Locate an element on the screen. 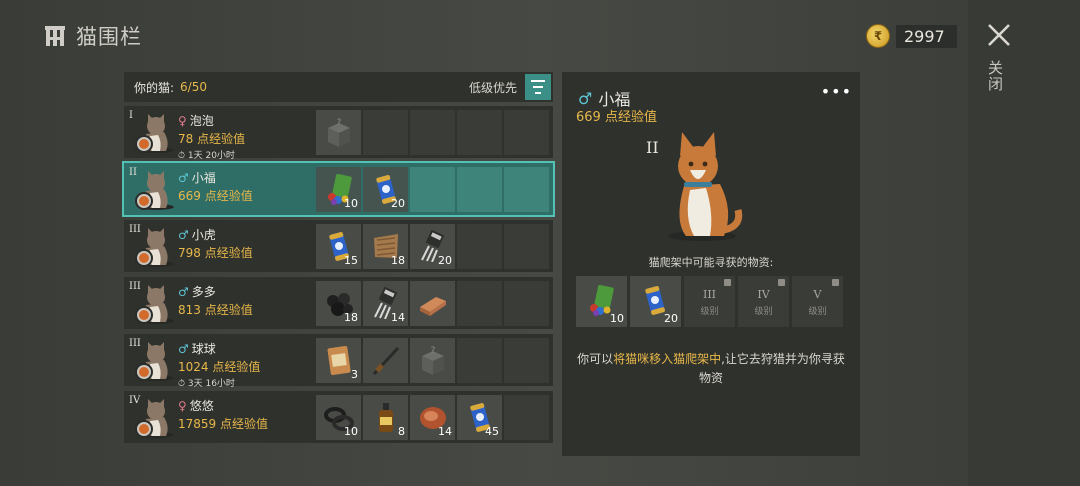 This screenshot has height=486, width=1080. item-slots: 3? is located at coordinates (432, 360).